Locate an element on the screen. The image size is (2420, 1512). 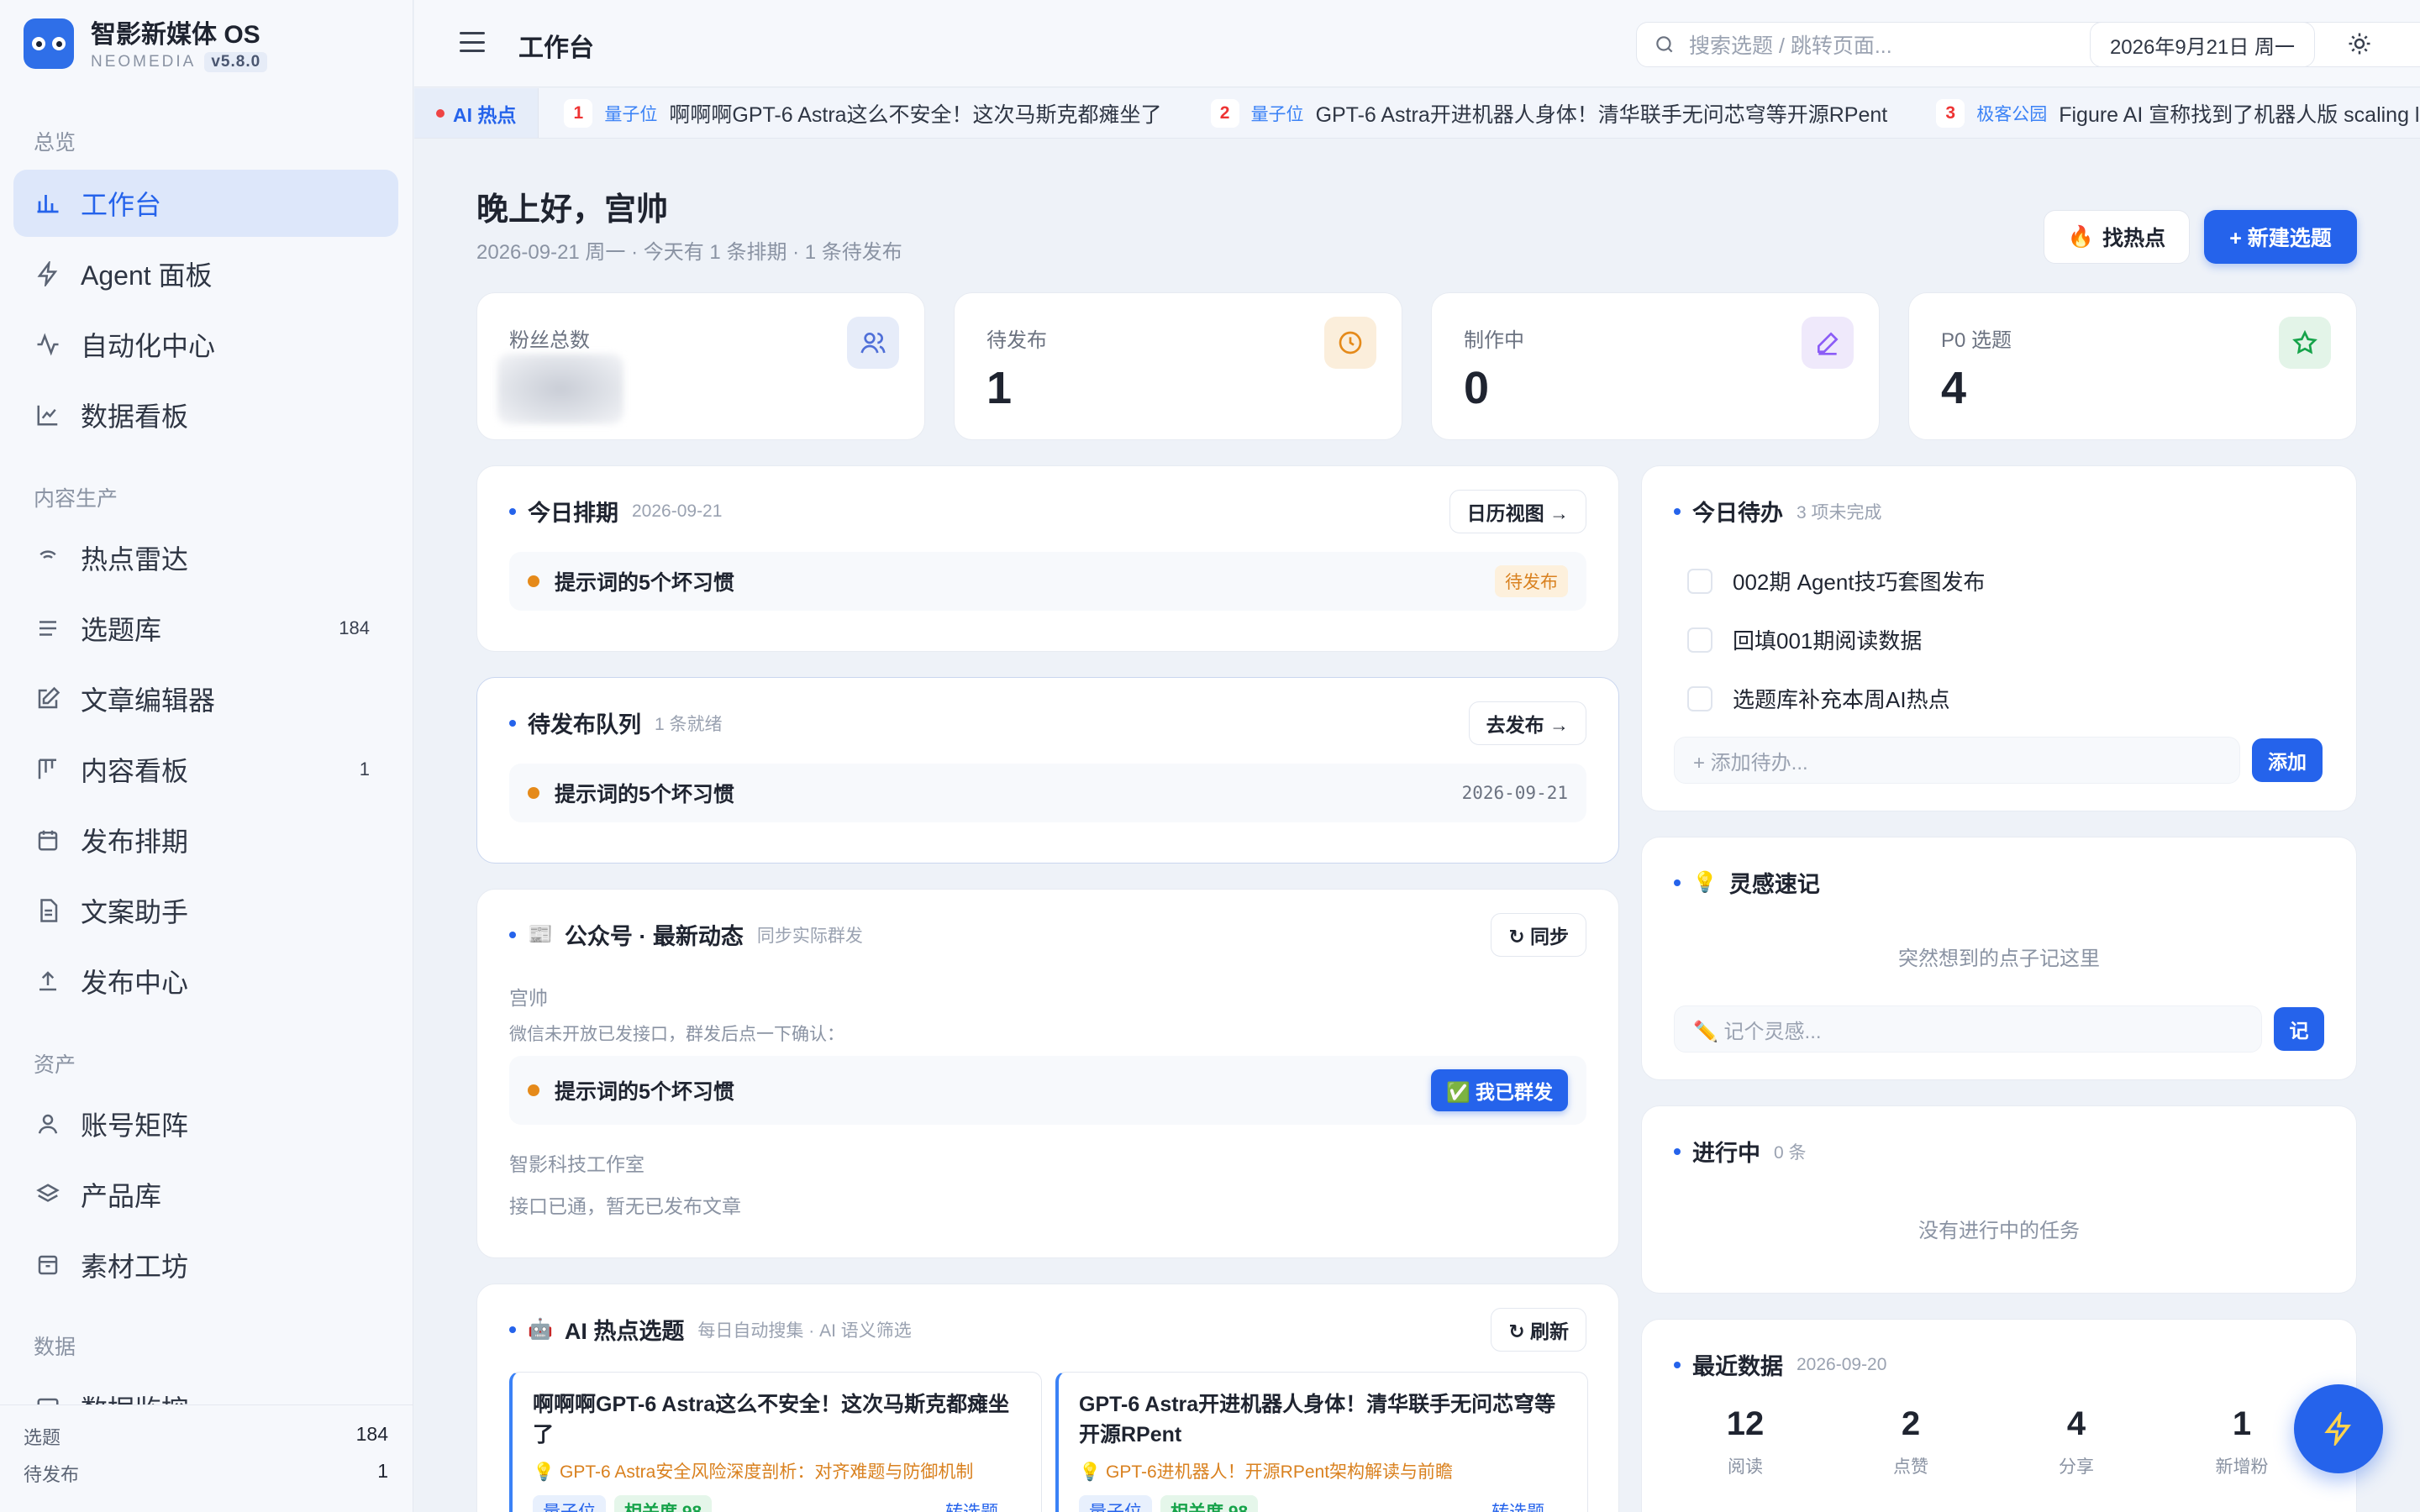
kpi-followers: 粉丝总数 is located at coordinates (701, 366).